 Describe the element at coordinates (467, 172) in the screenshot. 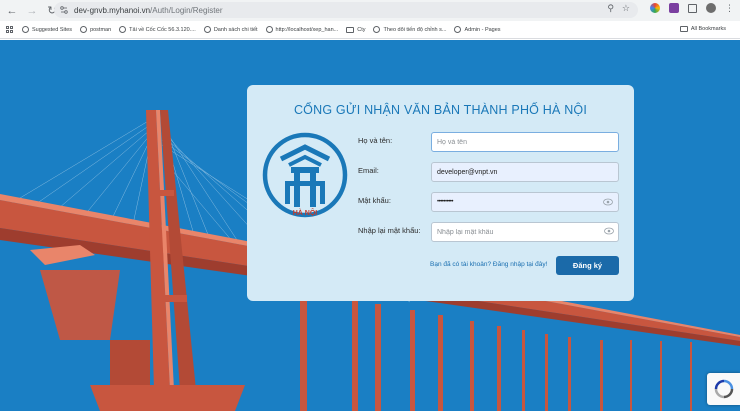

I see `email-value: developer@vnpt.vn` at that location.